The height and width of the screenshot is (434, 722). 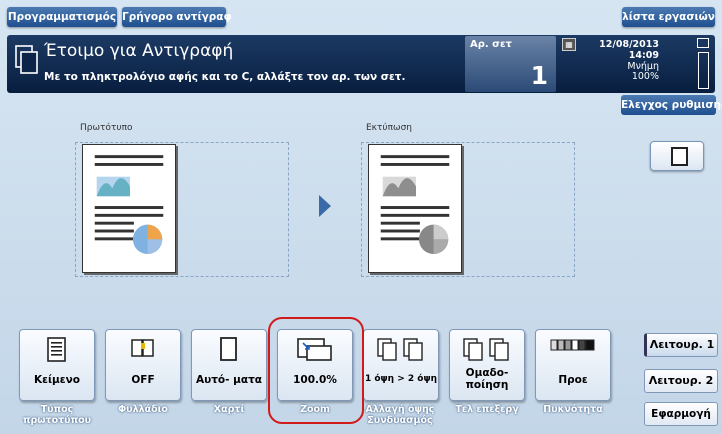 I want to click on duplex-value: 1 όψη > 2 όψη, so click(x=401, y=379).